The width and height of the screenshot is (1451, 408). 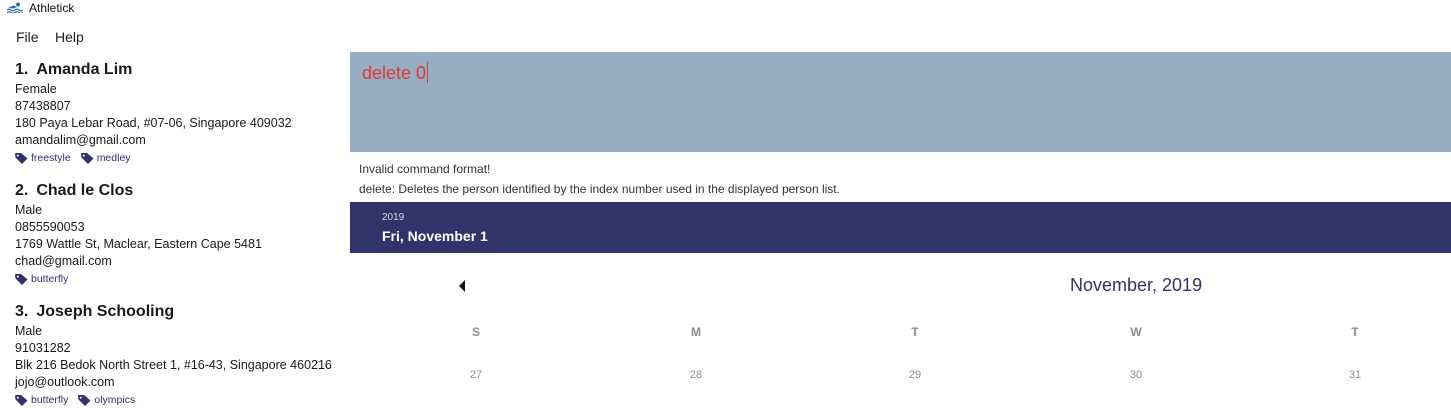 I want to click on tag-label: olympics, so click(x=115, y=400).